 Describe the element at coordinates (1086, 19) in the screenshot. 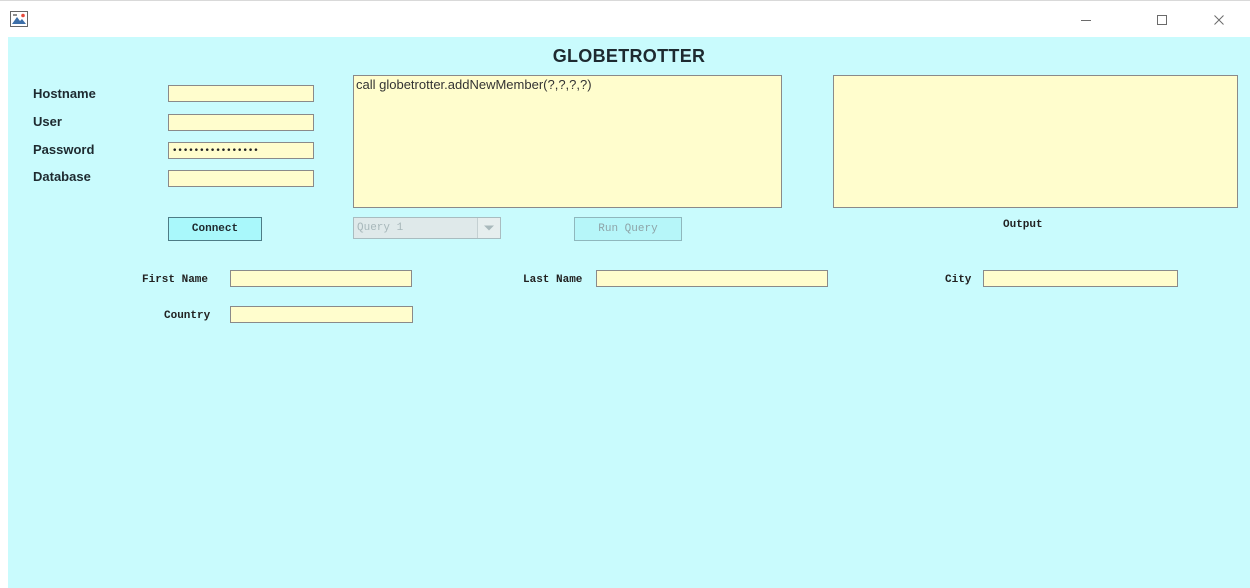

I see `minimize-button` at that location.